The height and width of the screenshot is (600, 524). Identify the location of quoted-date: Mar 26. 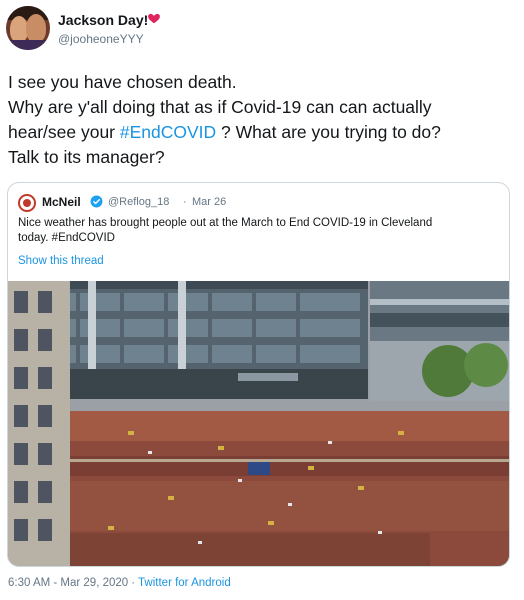
(209, 202).